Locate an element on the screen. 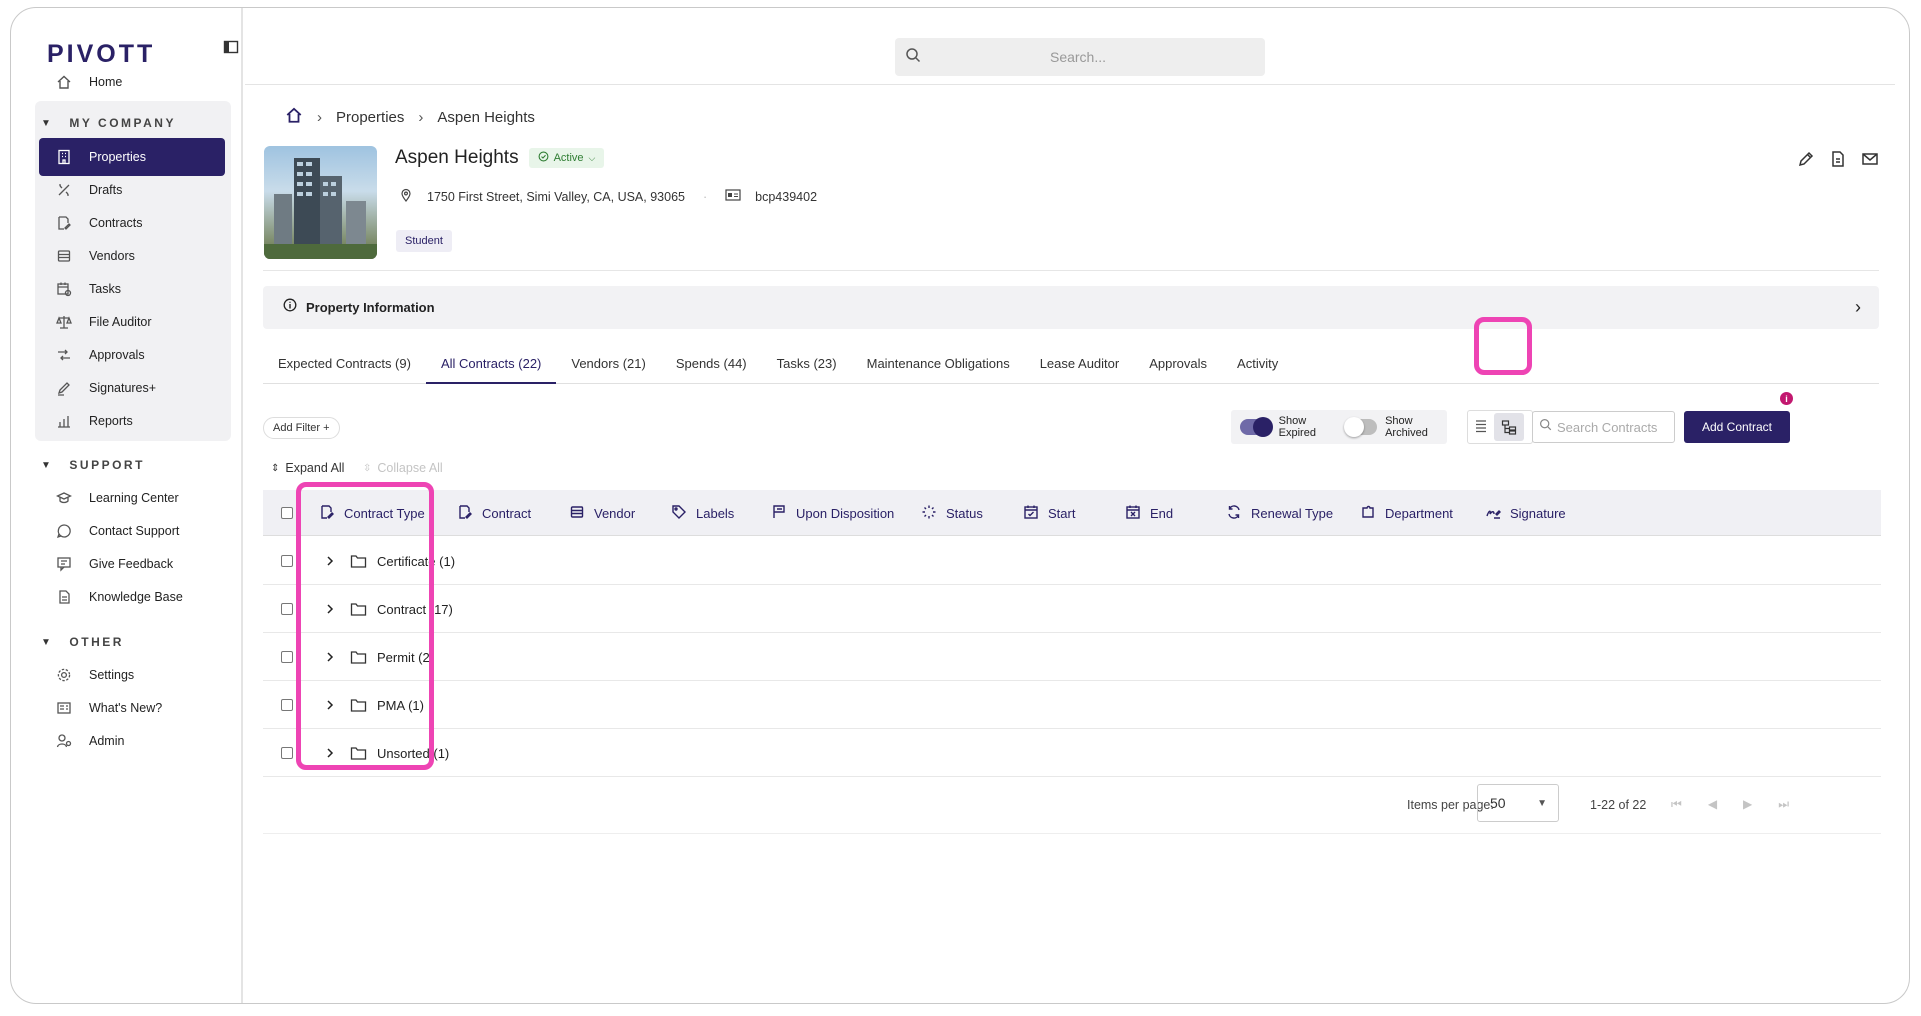  highlight-contract-type-column is located at coordinates (365, 626).